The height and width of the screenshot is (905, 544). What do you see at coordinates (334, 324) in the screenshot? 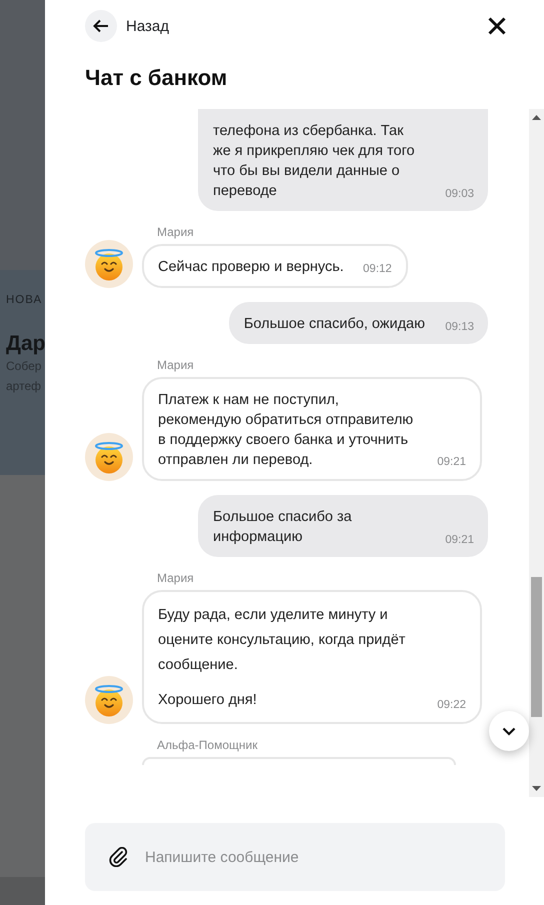
I see `message-text: Большое спасибо, ожидаю` at bounding box center [334, 324].